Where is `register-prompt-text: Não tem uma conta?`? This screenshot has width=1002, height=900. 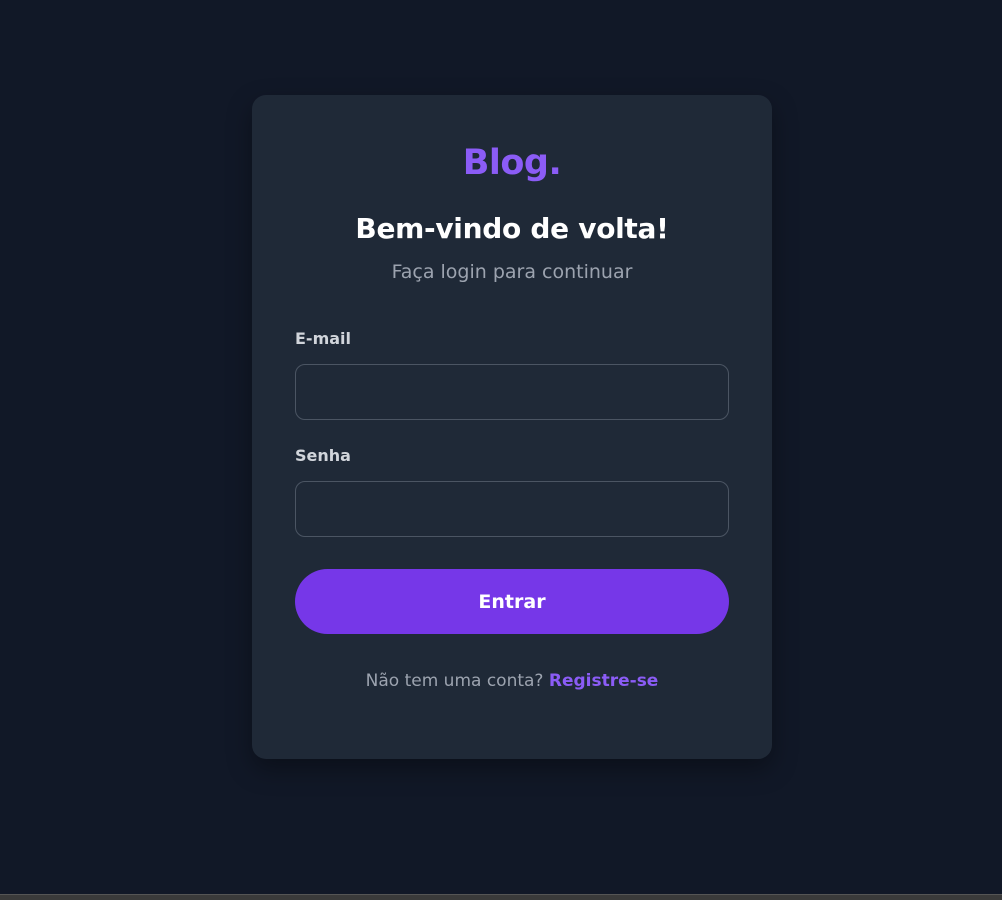
register-prompt-text: Não tem uma conta? is located at coordinates (457, 681).